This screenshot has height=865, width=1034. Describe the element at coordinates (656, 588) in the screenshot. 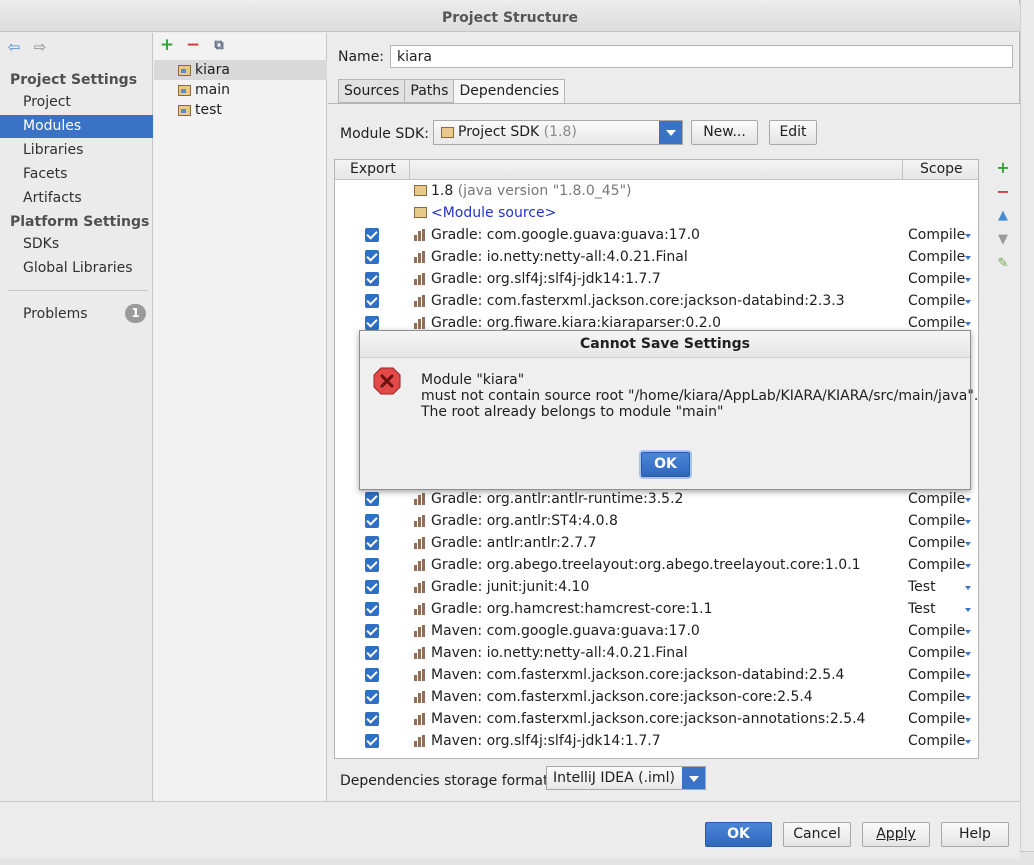

I see `table-row: Gradle: junit:junit:4.10 Test` at that location.